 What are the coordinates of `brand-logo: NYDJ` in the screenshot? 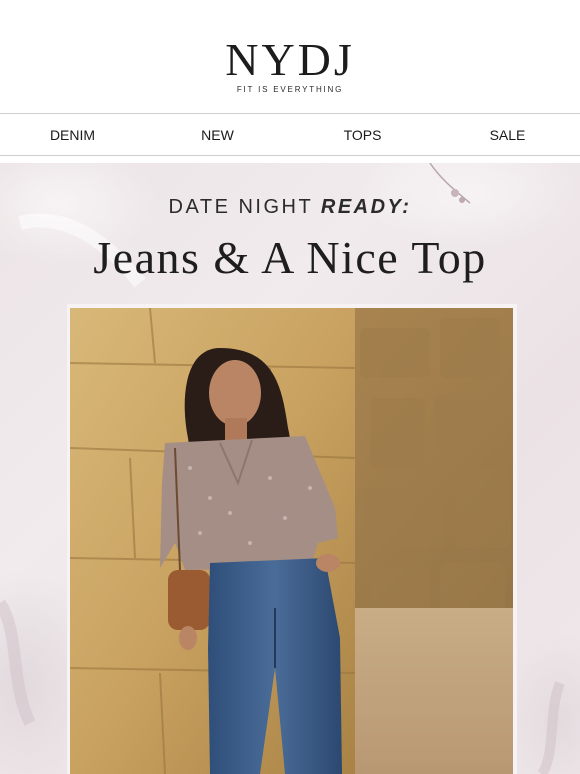 It's located at (290, 60).